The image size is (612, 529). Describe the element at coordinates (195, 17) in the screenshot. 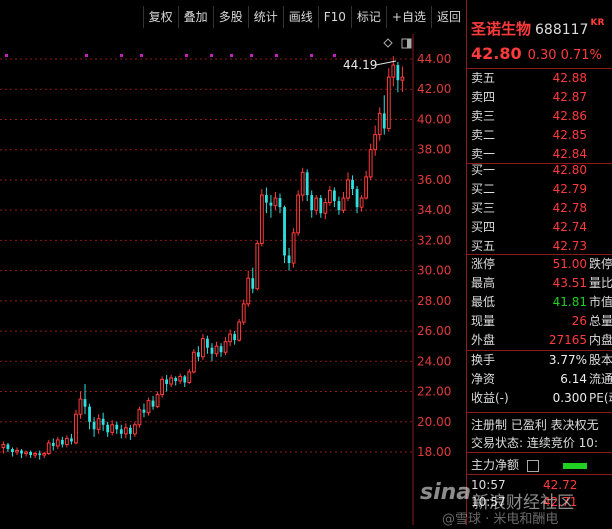

I see `toolbar-button-1: 叠加` at that location.